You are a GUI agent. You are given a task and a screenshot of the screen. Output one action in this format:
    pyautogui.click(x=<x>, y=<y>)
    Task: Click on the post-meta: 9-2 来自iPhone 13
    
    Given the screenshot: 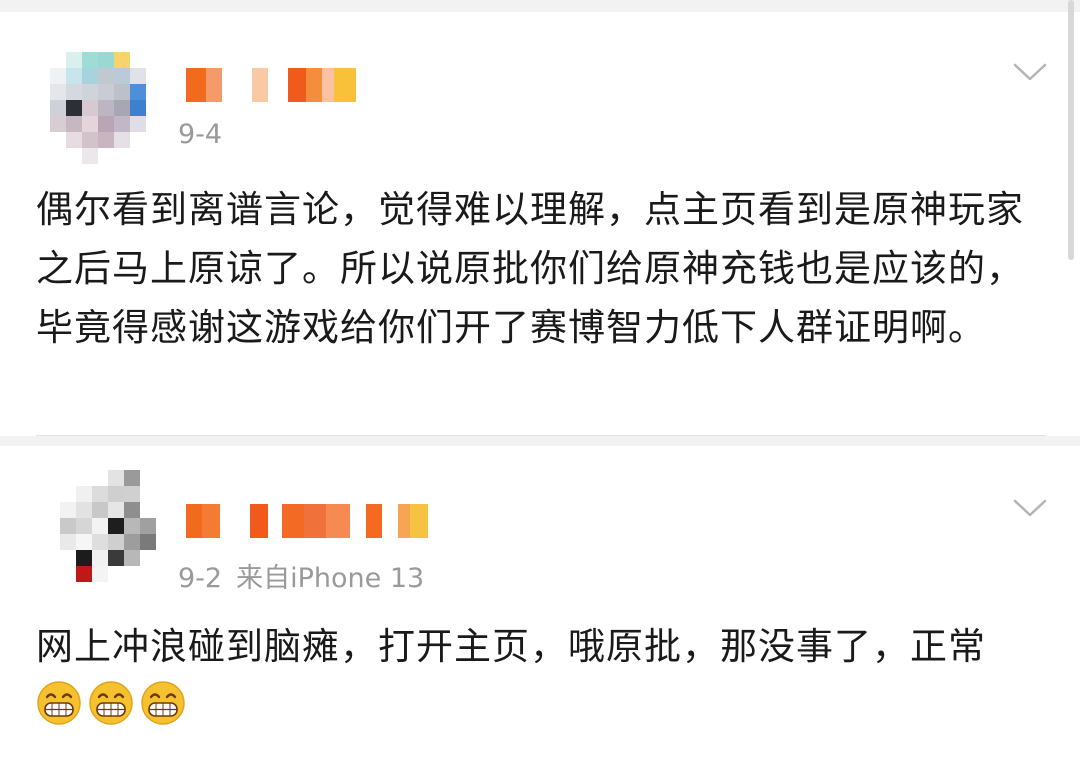 What is the action you would take?
    pyautogui.click(x=301, y=575)
    